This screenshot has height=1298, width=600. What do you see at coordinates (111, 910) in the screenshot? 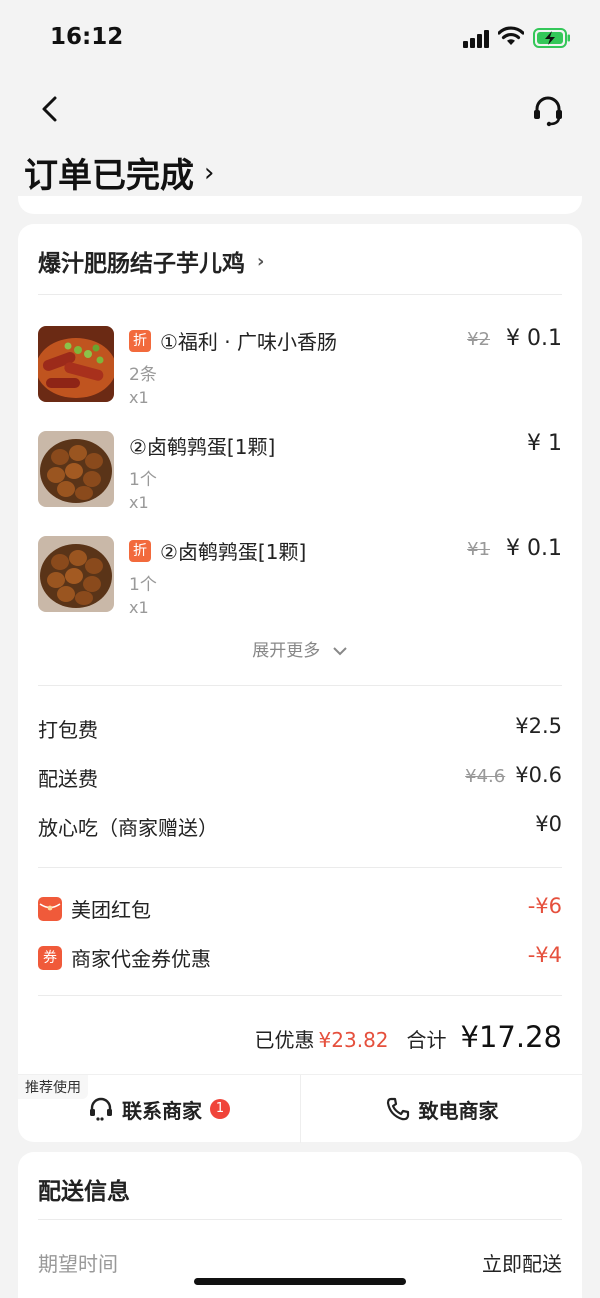
I see `discount-label: 美团红包` at bounding box center [111, 910].